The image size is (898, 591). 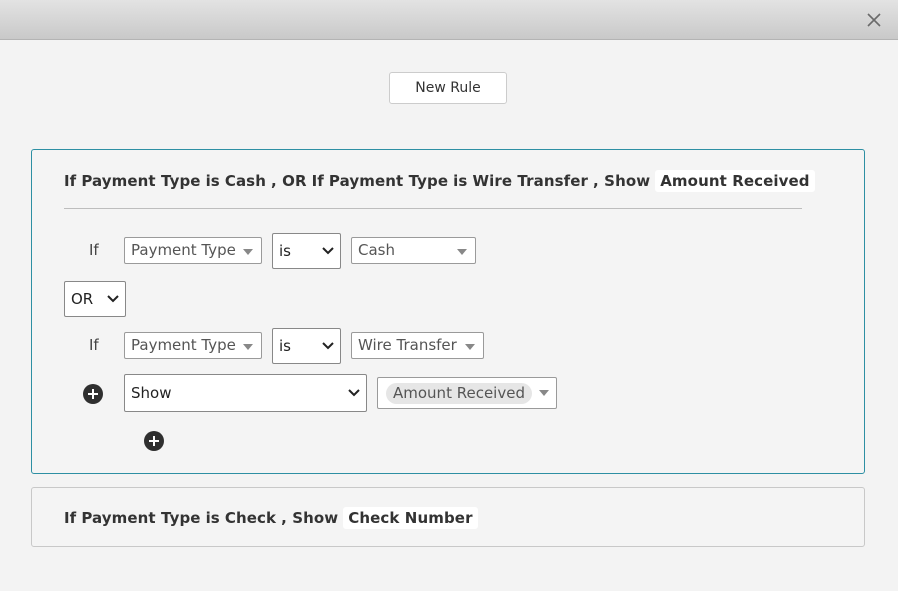 I want to click on value-dropdown: Cash, so click(x=413, y=250).